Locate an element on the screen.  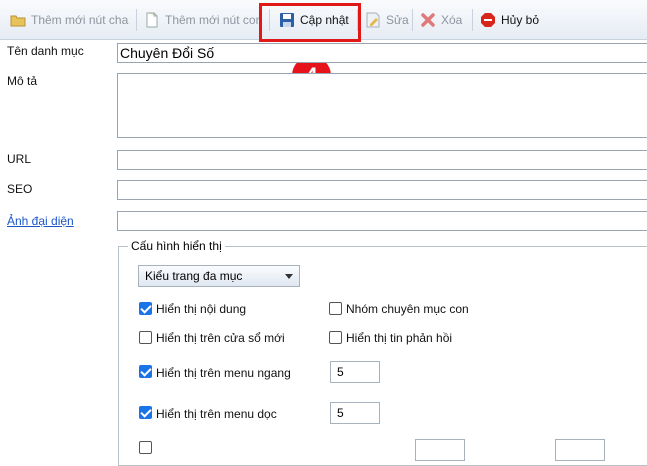
edit-button: Sửa is located at coordinates (387, 20).